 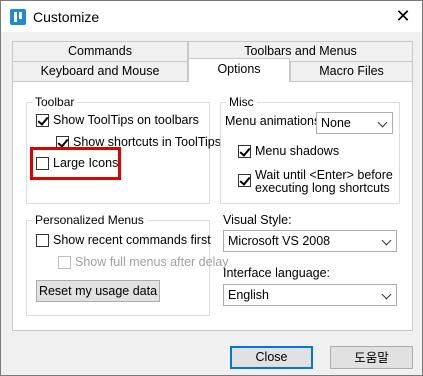 I want to click on show-recent-checkbox, so click(x=42, y=240).